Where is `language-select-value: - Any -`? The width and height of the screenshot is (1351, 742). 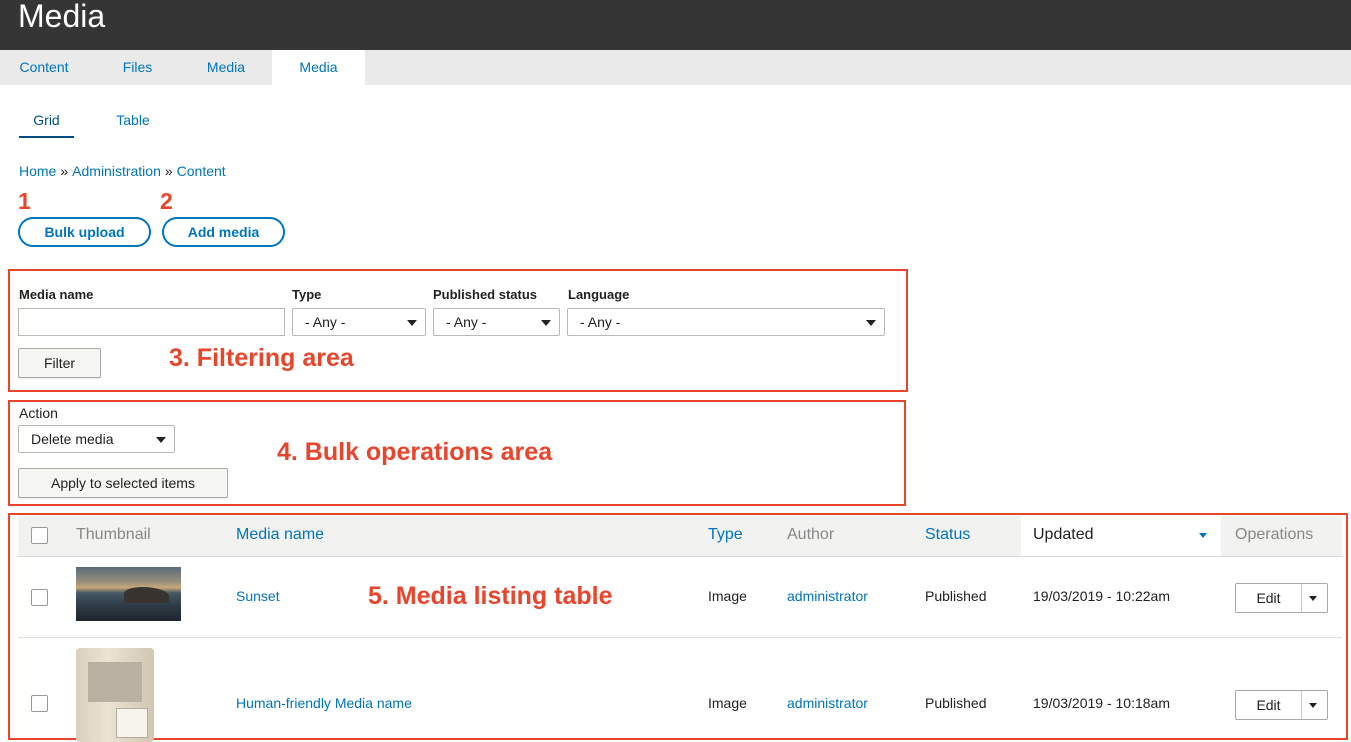 language-select-value: - Any - is located at coordinates (600, 322).